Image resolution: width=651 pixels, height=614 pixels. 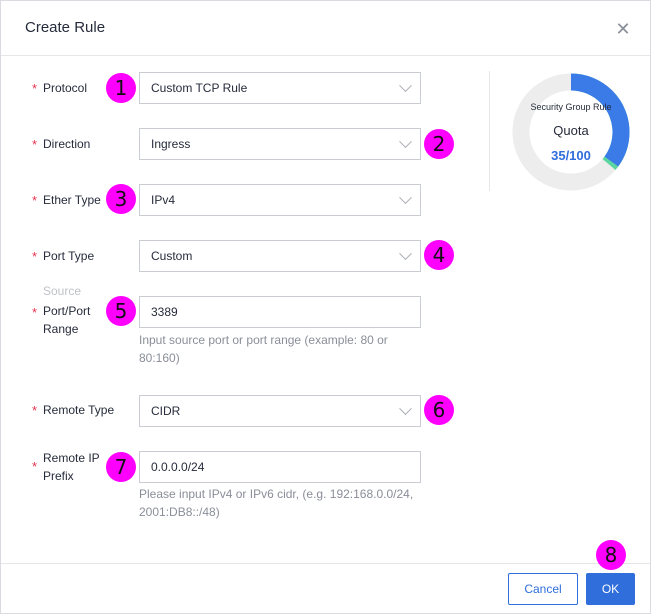 I want to click on source-port-input, so click(x=280, y=312).